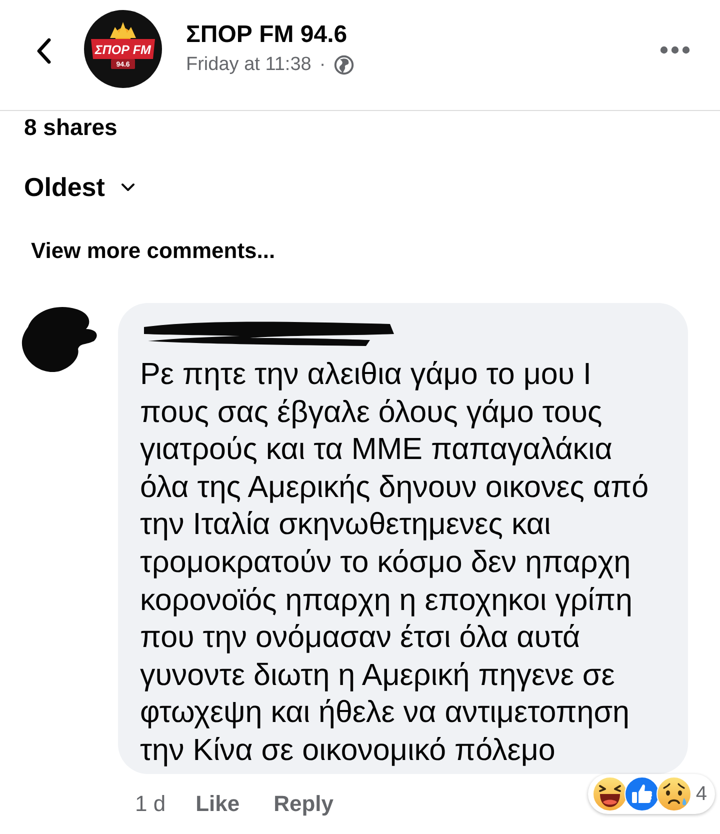 The height and width of the screenshot is (834, 720). I want to click on laughing-emoji-icon, so click(610, 794).